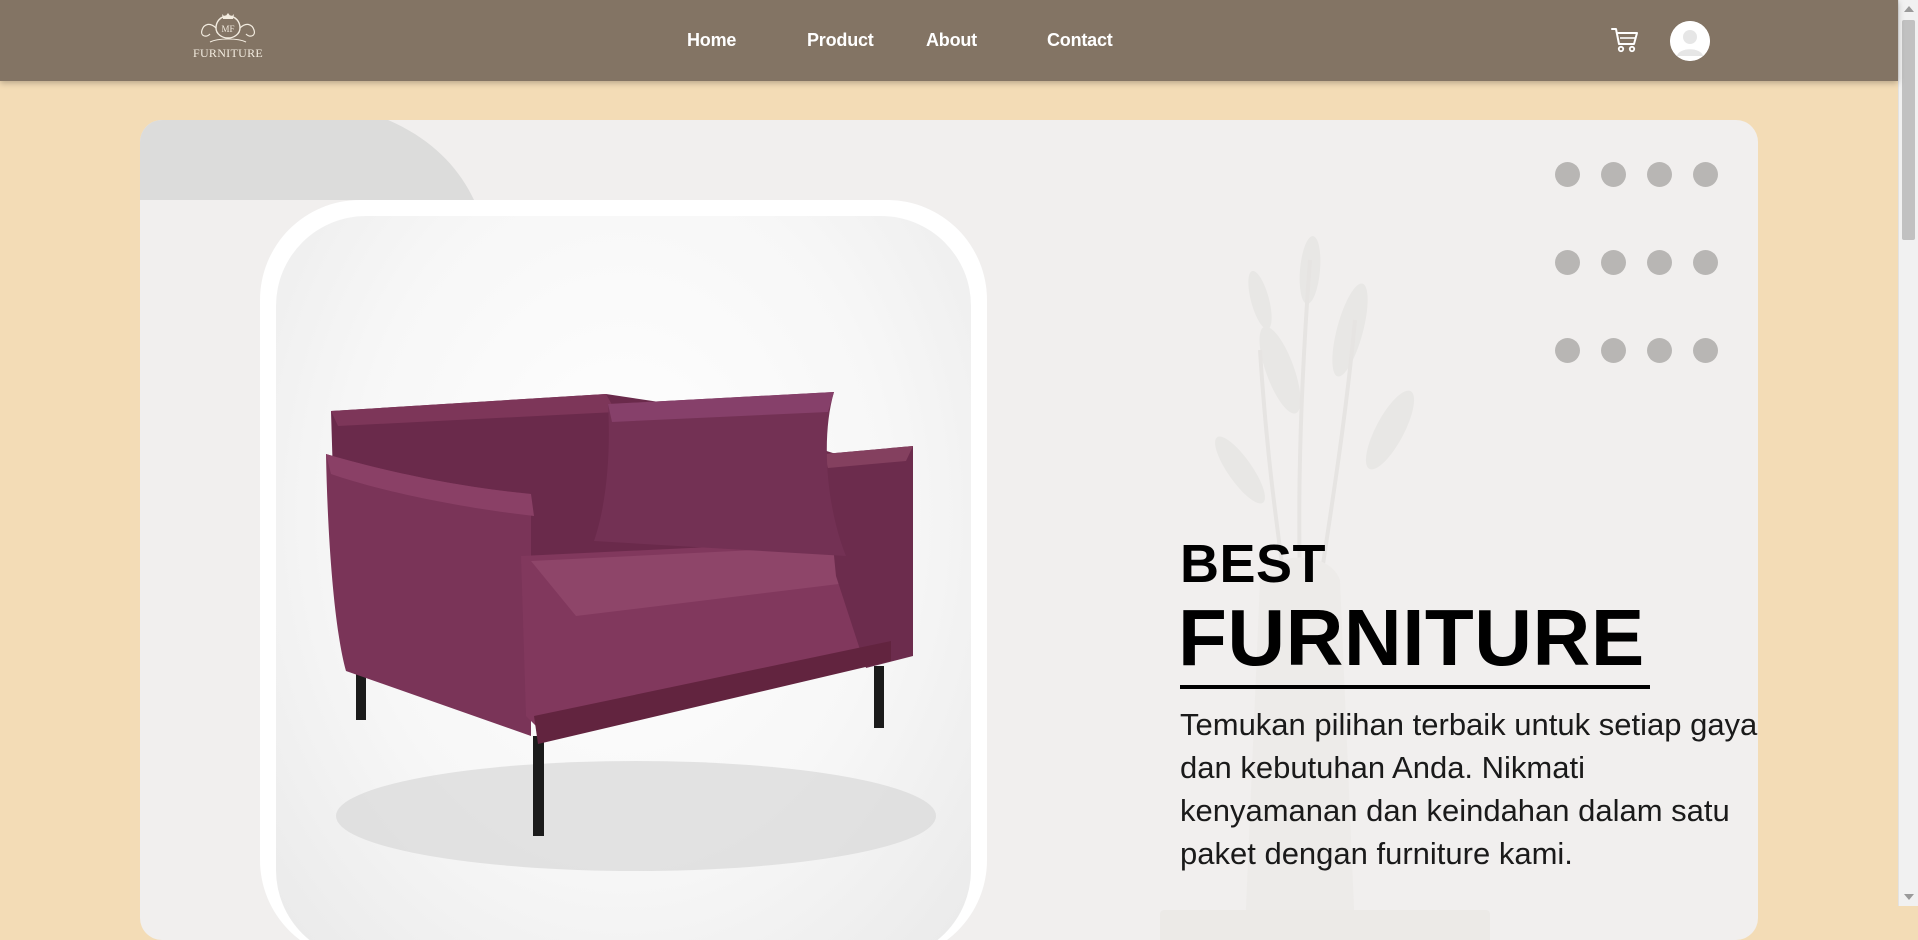  What do you see at coordinates (1080, 40) in the screenshot?
I see `nav-contact-link: Contact` at bounding box center [1080, 40].